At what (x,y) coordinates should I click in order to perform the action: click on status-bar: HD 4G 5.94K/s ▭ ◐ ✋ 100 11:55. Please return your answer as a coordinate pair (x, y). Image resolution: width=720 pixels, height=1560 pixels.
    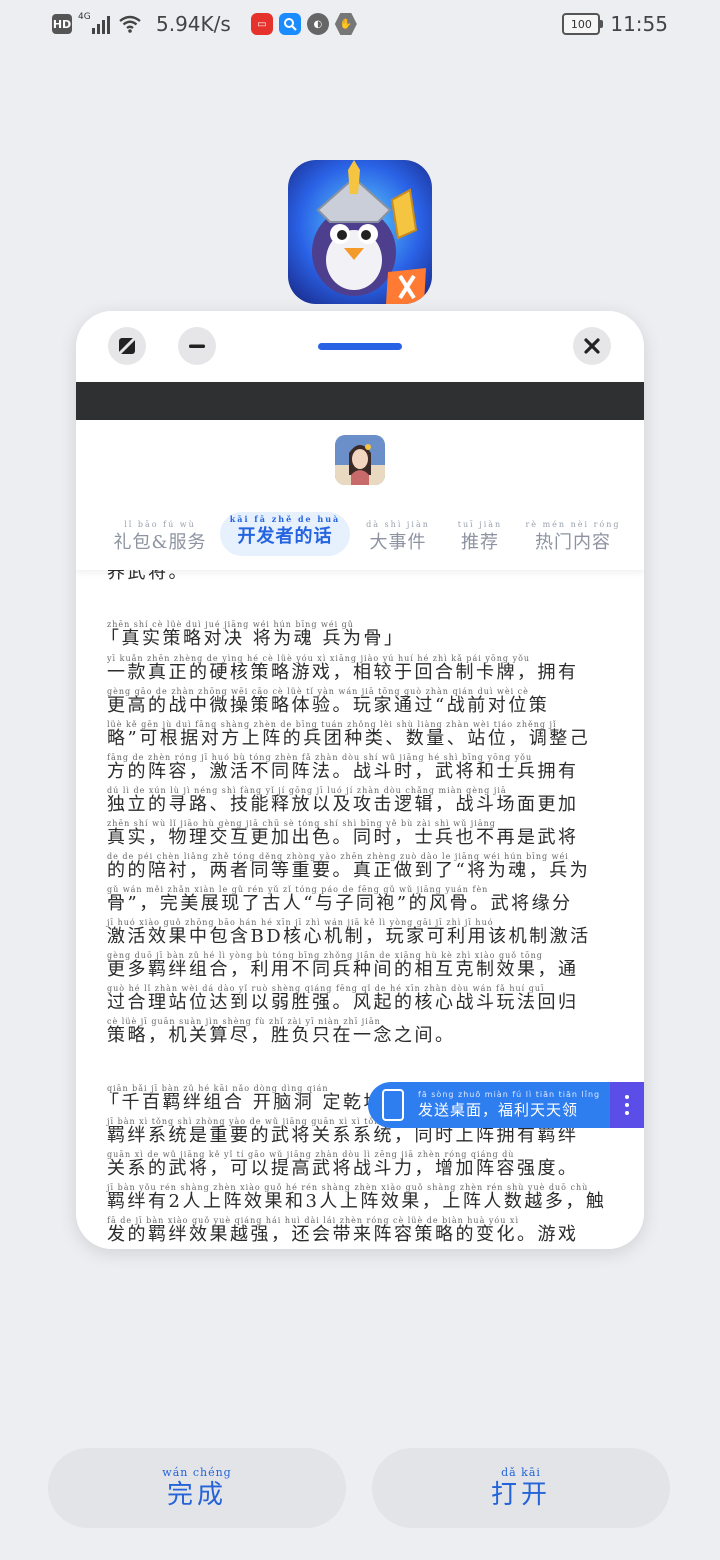
    Looking at the image, I should click on (360, 26).